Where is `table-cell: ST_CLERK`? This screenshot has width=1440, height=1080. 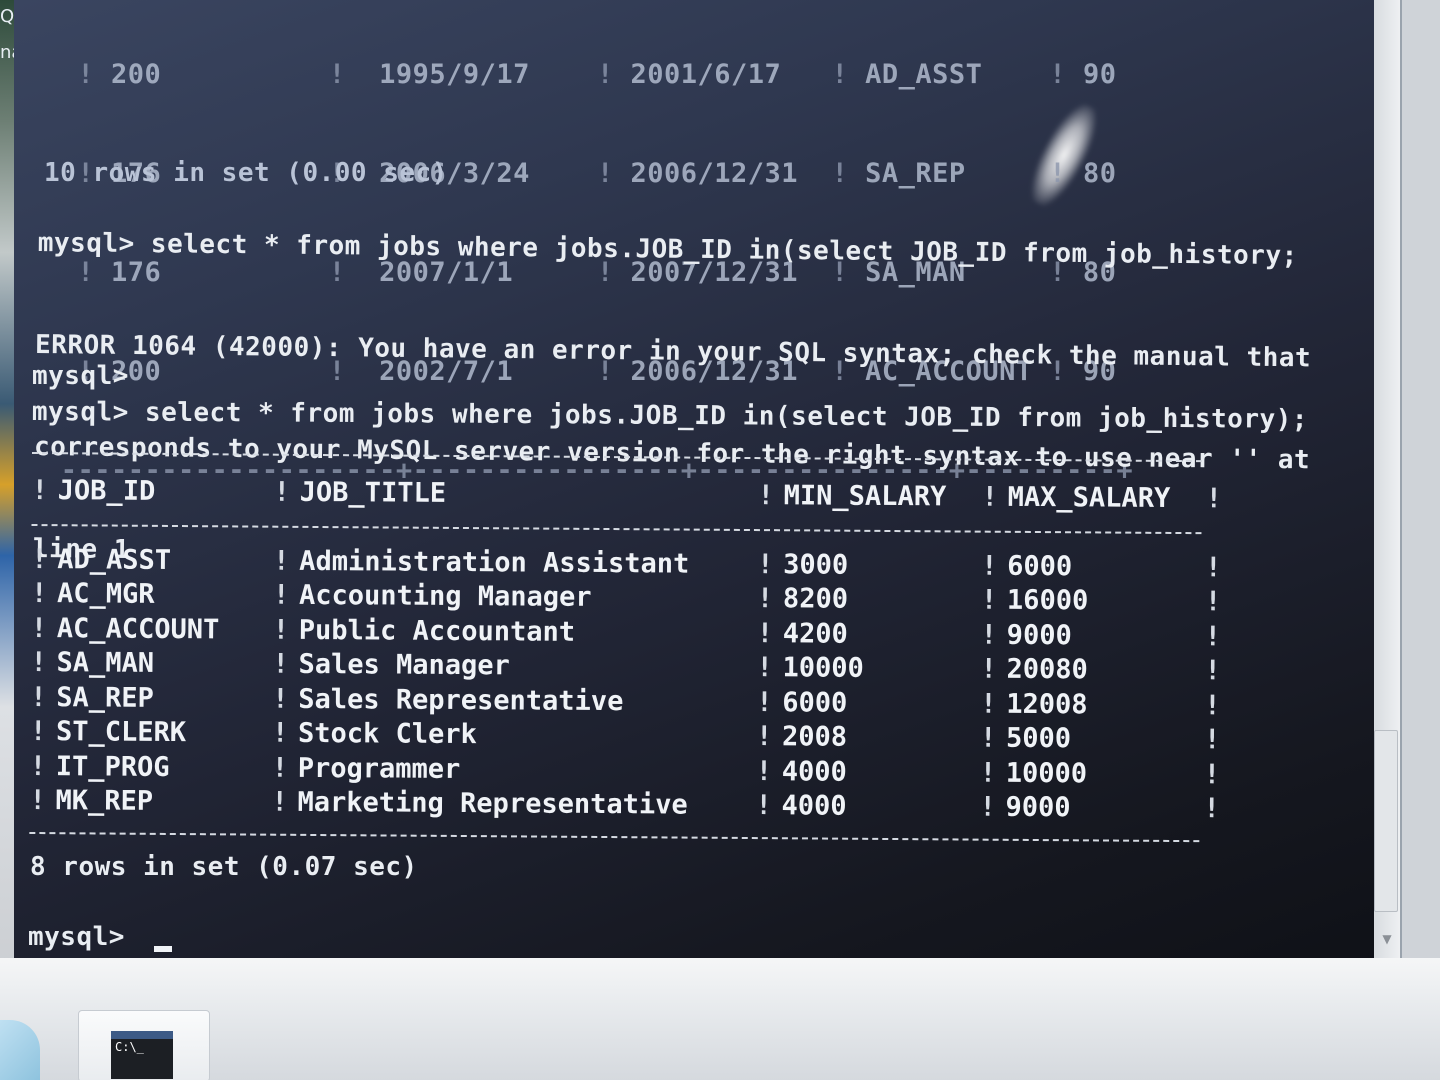
table-cell: ST_CLERK is located at coordinates (121, 732).